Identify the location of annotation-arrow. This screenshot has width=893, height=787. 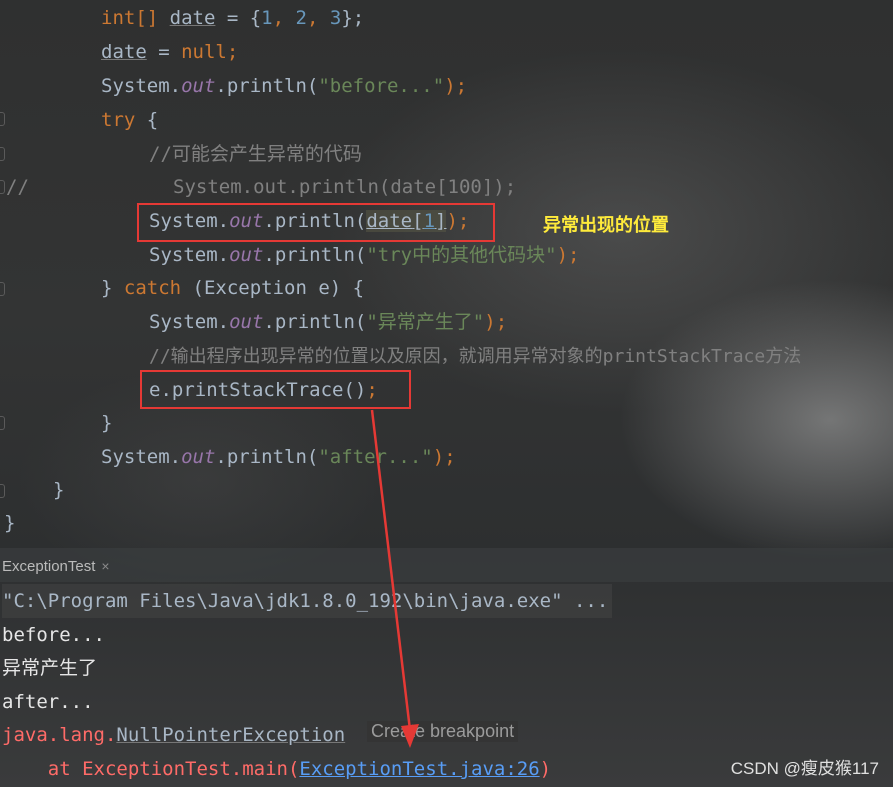
(394, 578).